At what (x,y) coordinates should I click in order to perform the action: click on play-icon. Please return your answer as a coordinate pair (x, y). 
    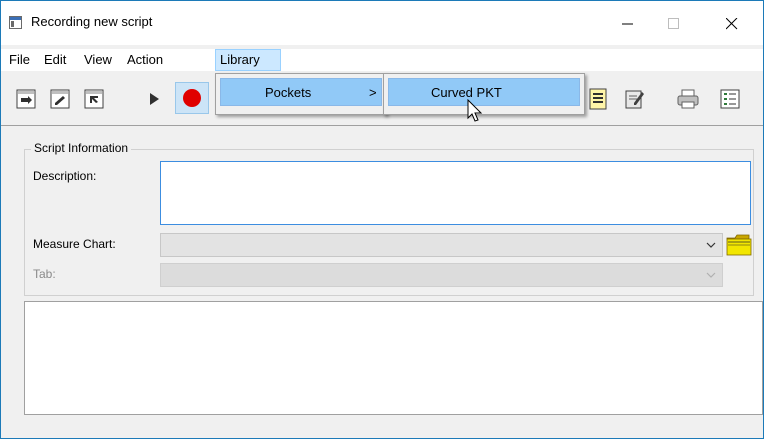
    Looking at the image, I should click on (154, 99).